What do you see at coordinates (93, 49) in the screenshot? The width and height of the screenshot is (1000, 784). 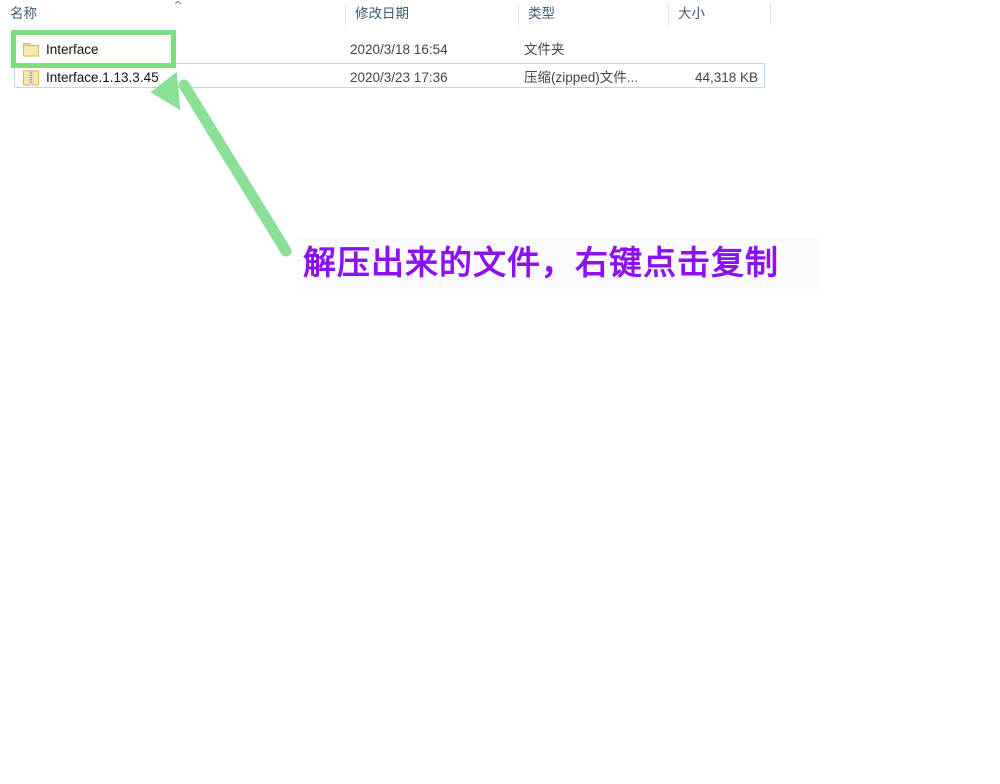 I see `highlight-rectangle` at bounding box center [93, 49].